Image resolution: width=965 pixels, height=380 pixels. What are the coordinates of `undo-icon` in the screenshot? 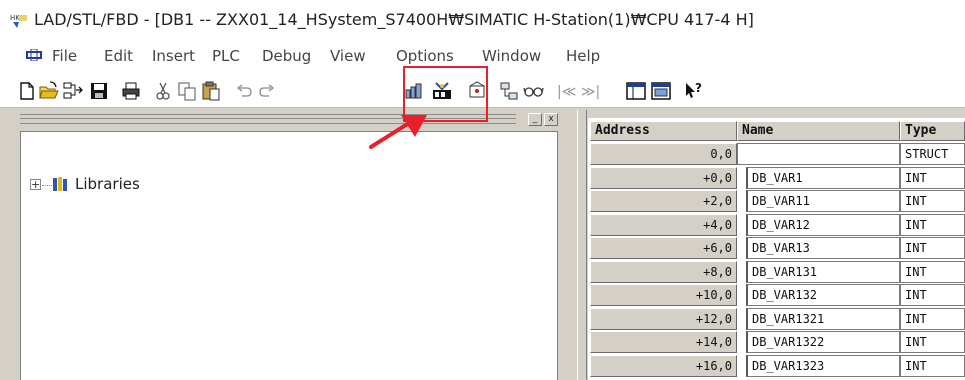 It's located at (244, 91).